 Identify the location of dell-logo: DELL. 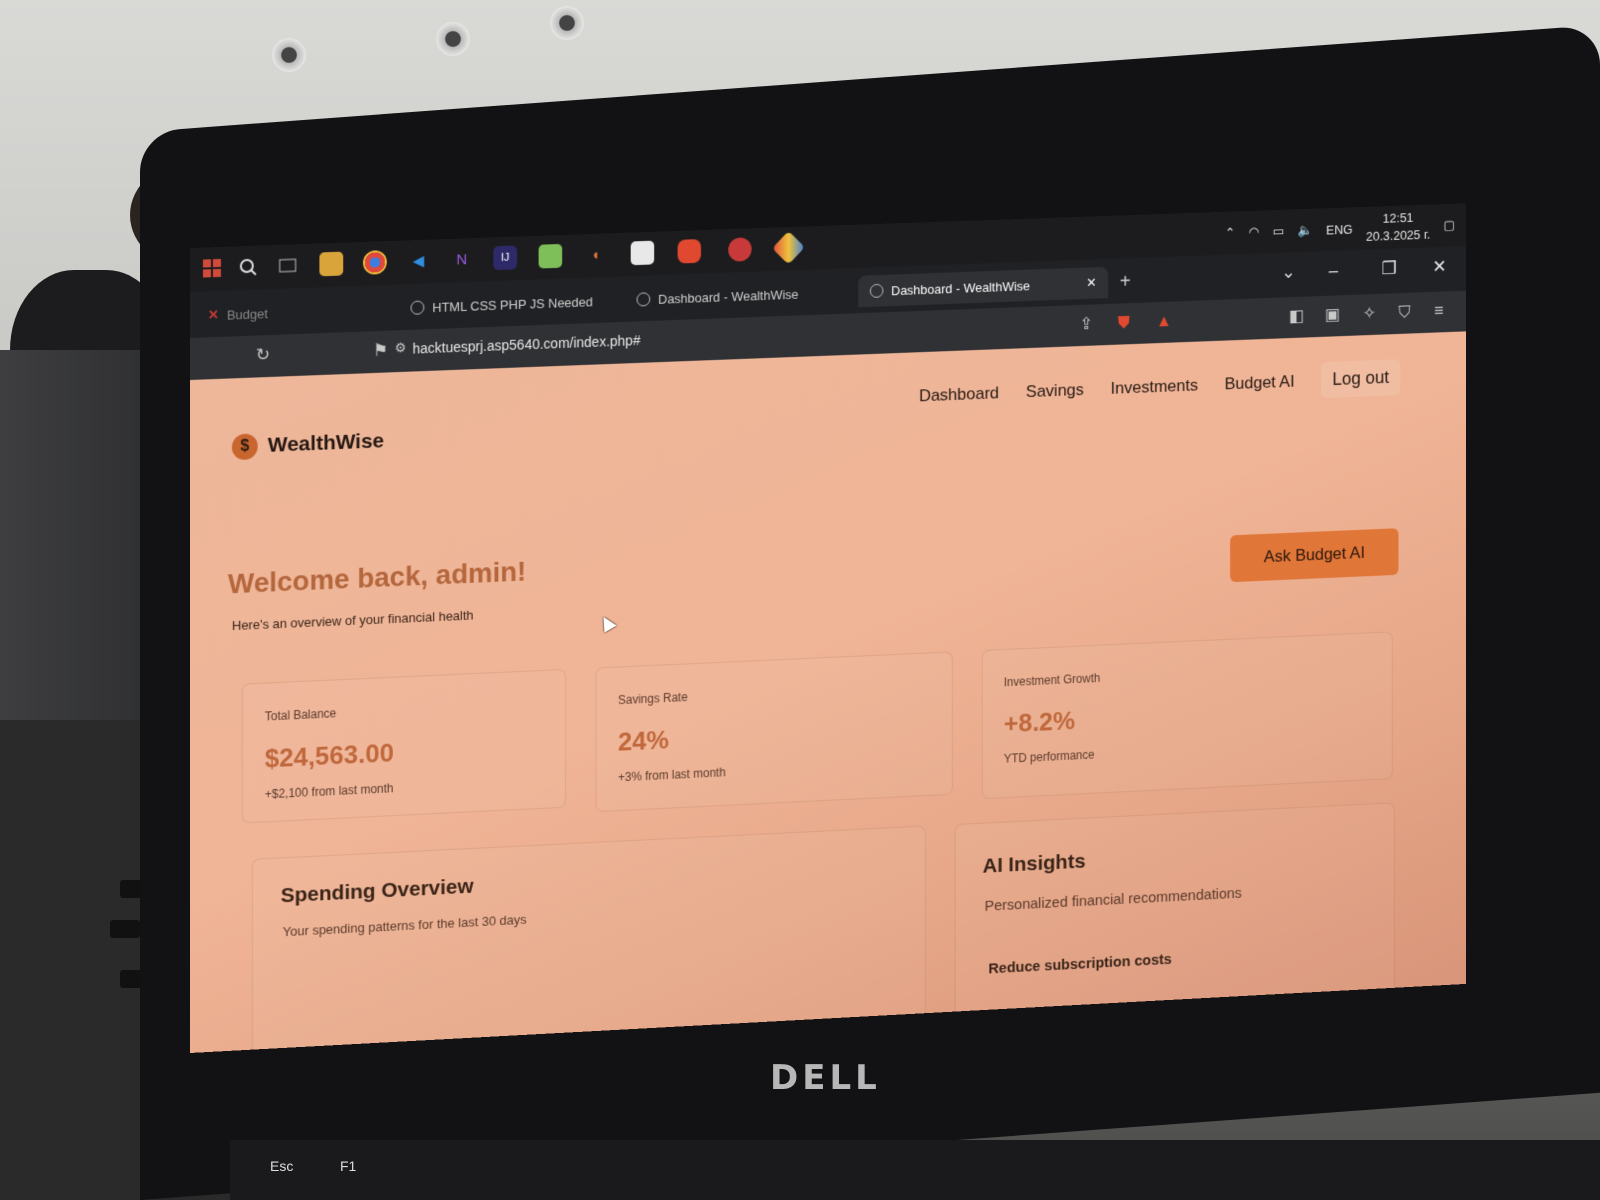
(825, 1078).